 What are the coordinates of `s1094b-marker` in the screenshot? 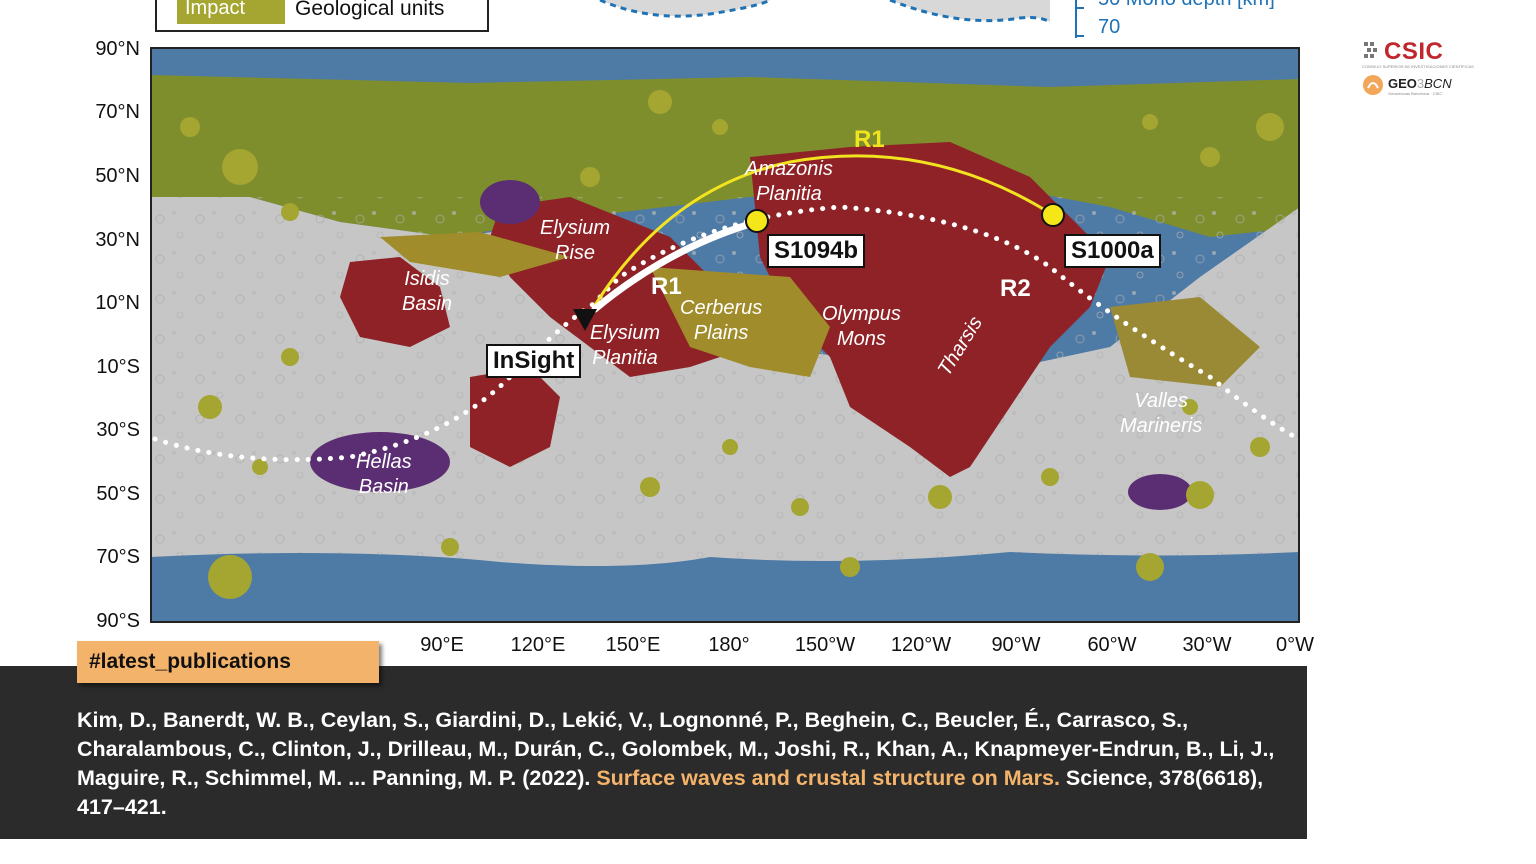 It's located at (757, 221).